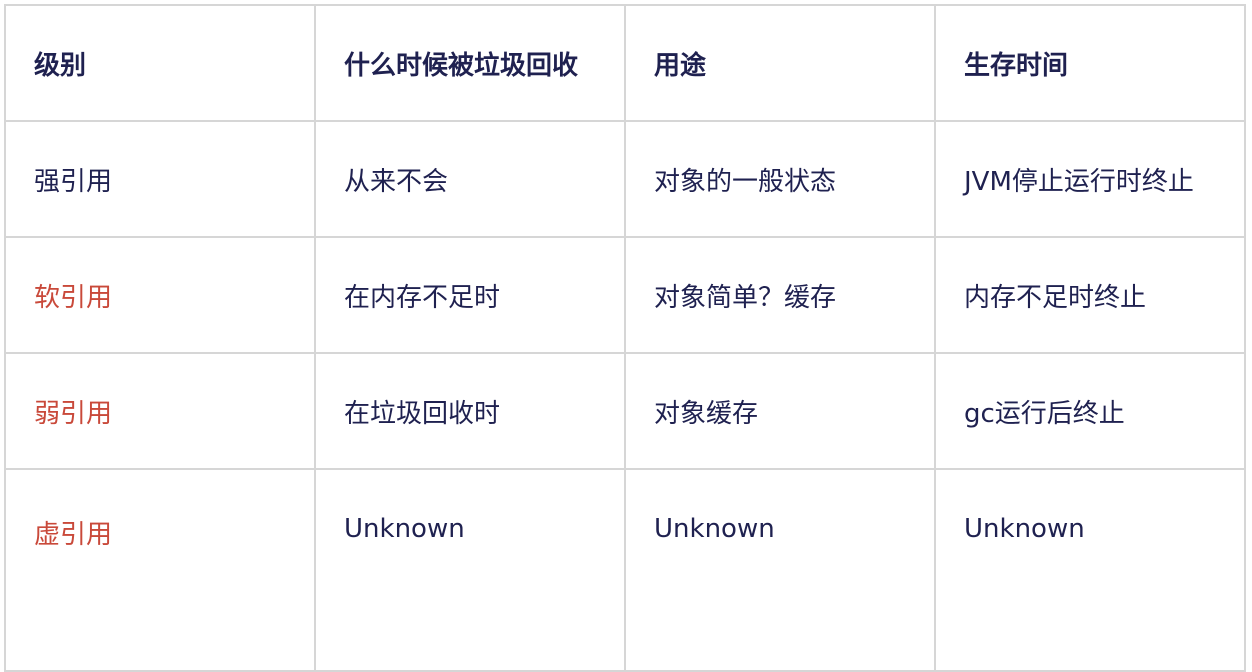 The image size is (1252, 672). Describe the element at coordinates (160, 570) in the screenshot. I see `cell-level: 虚引用` at that location.